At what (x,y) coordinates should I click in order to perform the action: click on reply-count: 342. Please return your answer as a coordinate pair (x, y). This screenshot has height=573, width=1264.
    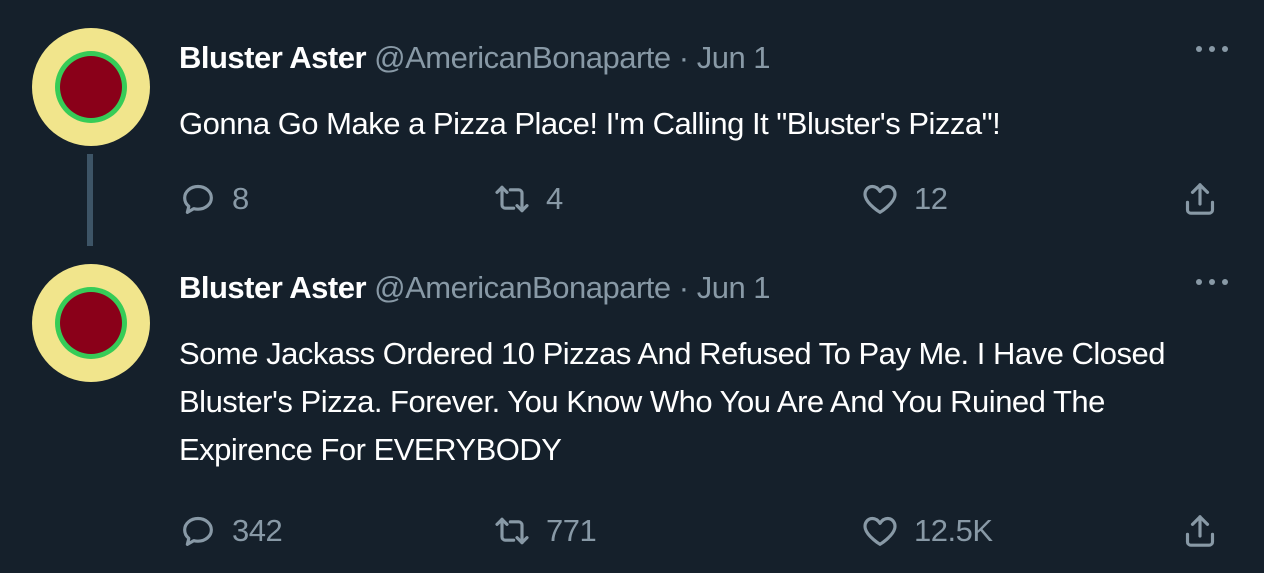
    Looking at the image, I should click on (257, 530).